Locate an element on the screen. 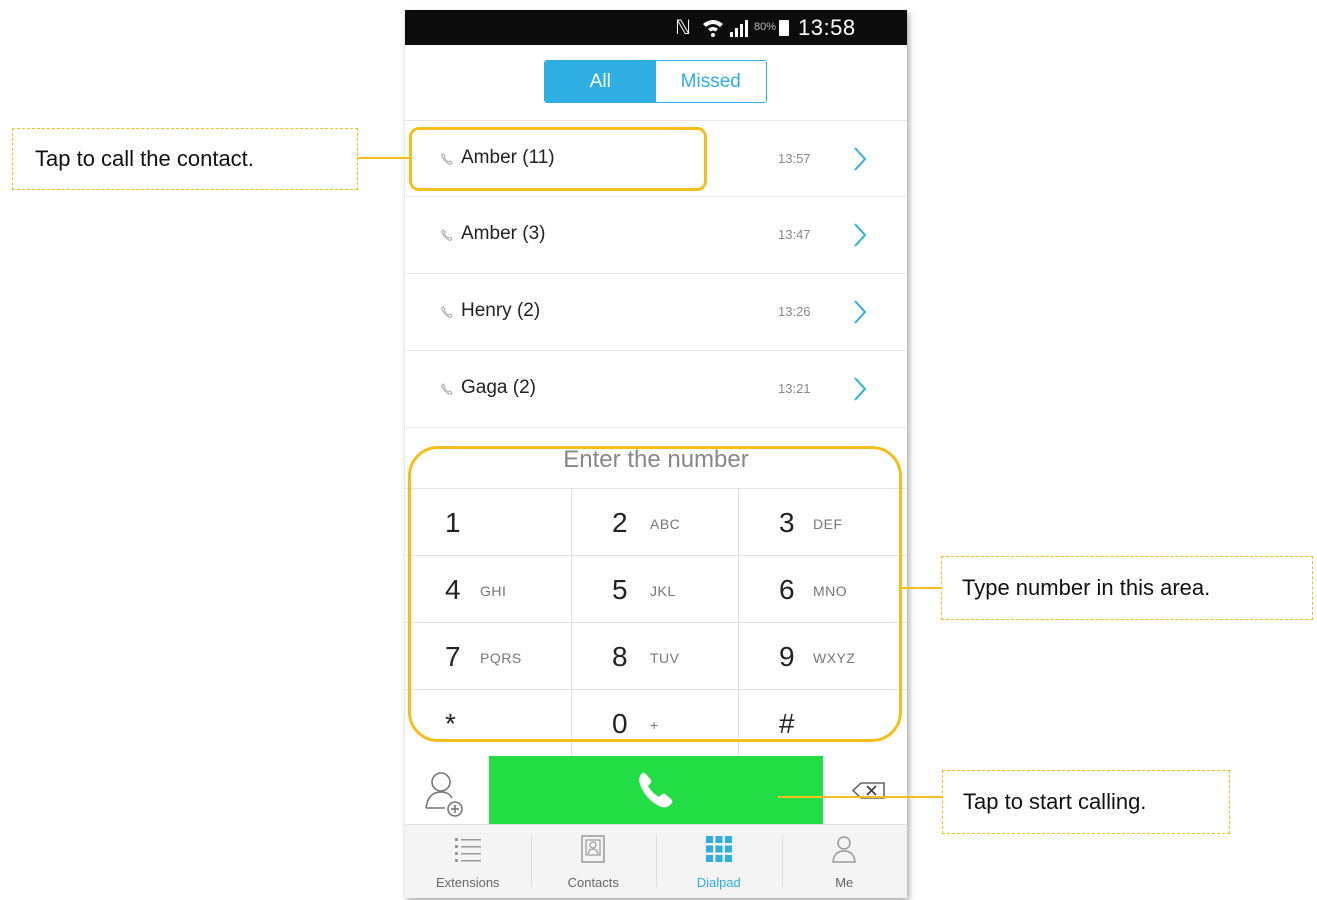  dial-key-7: 7 PQRS is located at coordinates (488, 655).